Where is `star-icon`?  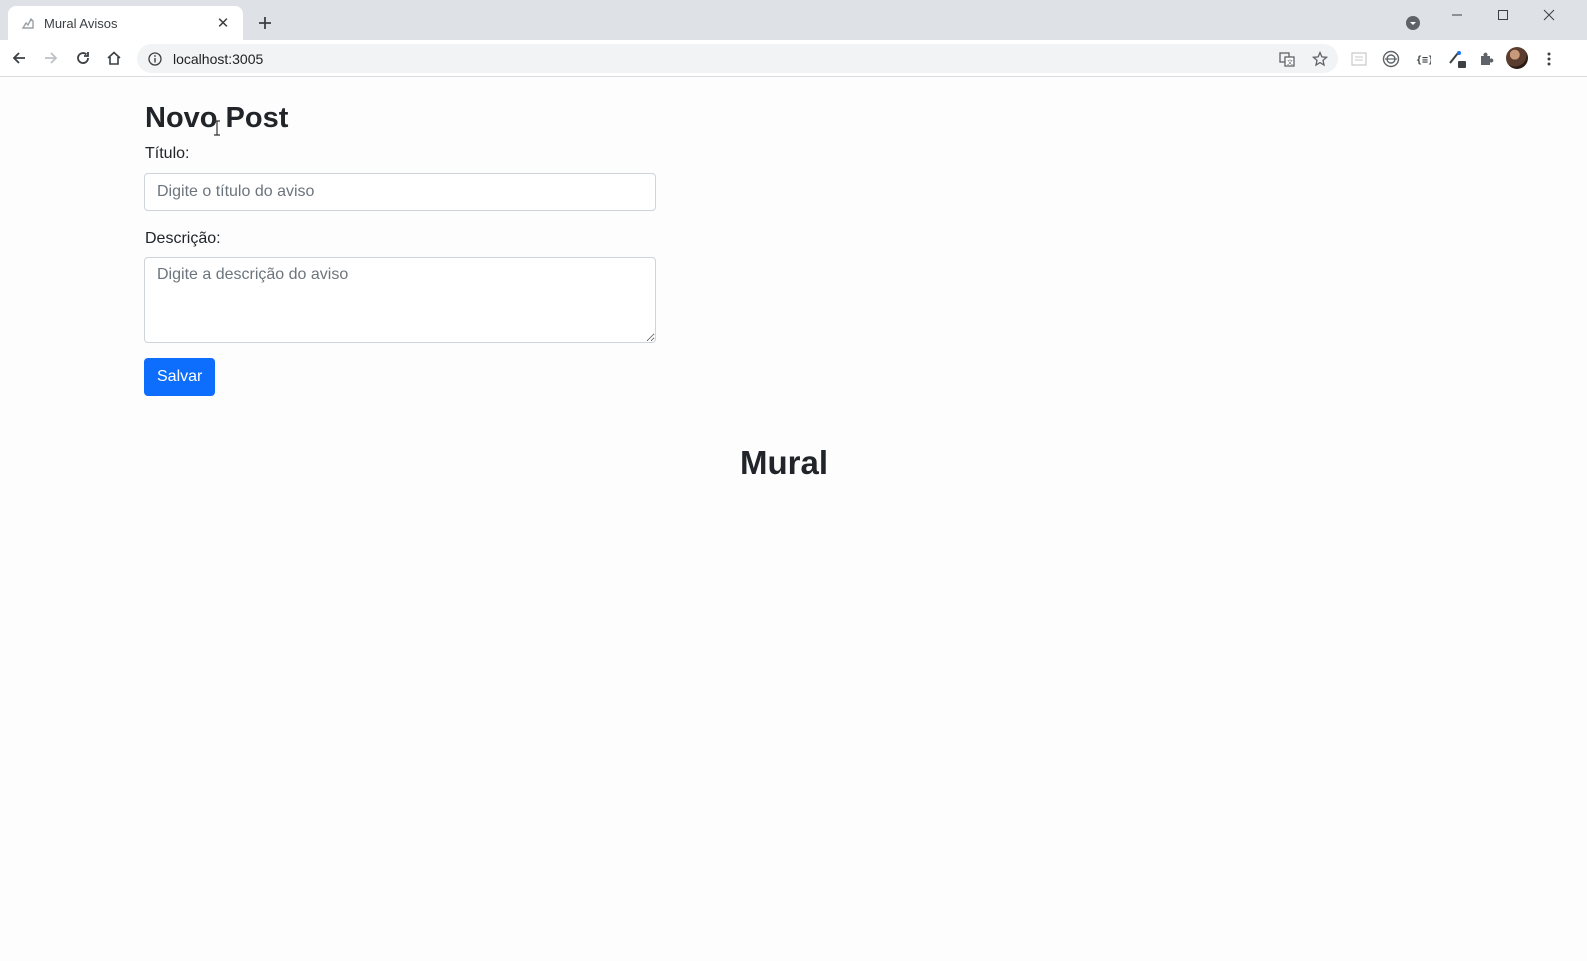 star-icon is located at coordinates (1320, 59).